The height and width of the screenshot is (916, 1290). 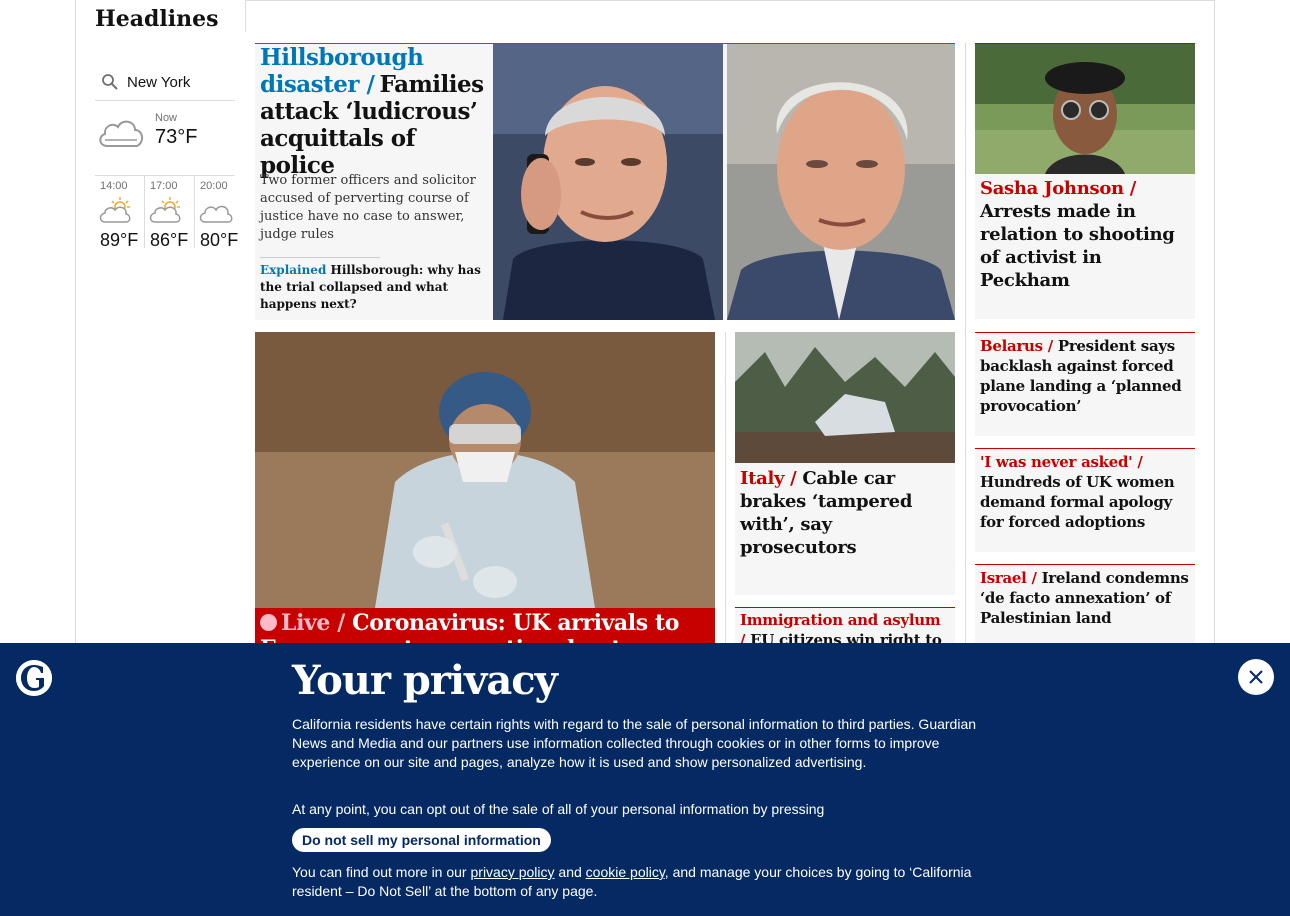 I want to click on close-button, so click(x=1256, y=677).